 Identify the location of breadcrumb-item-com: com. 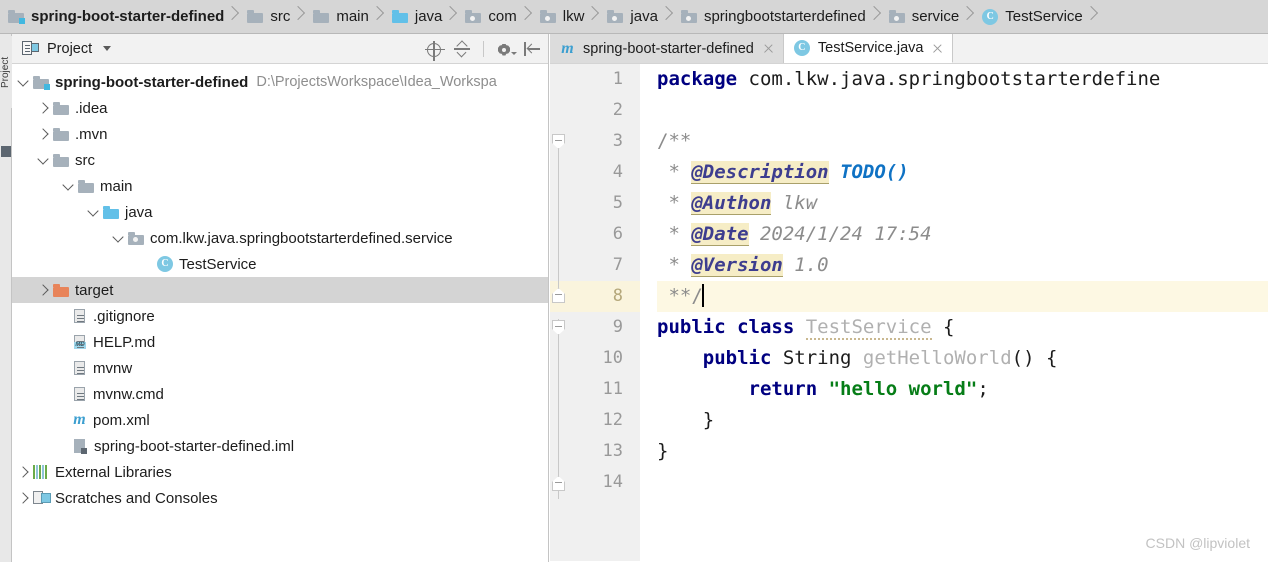
(487, 16).